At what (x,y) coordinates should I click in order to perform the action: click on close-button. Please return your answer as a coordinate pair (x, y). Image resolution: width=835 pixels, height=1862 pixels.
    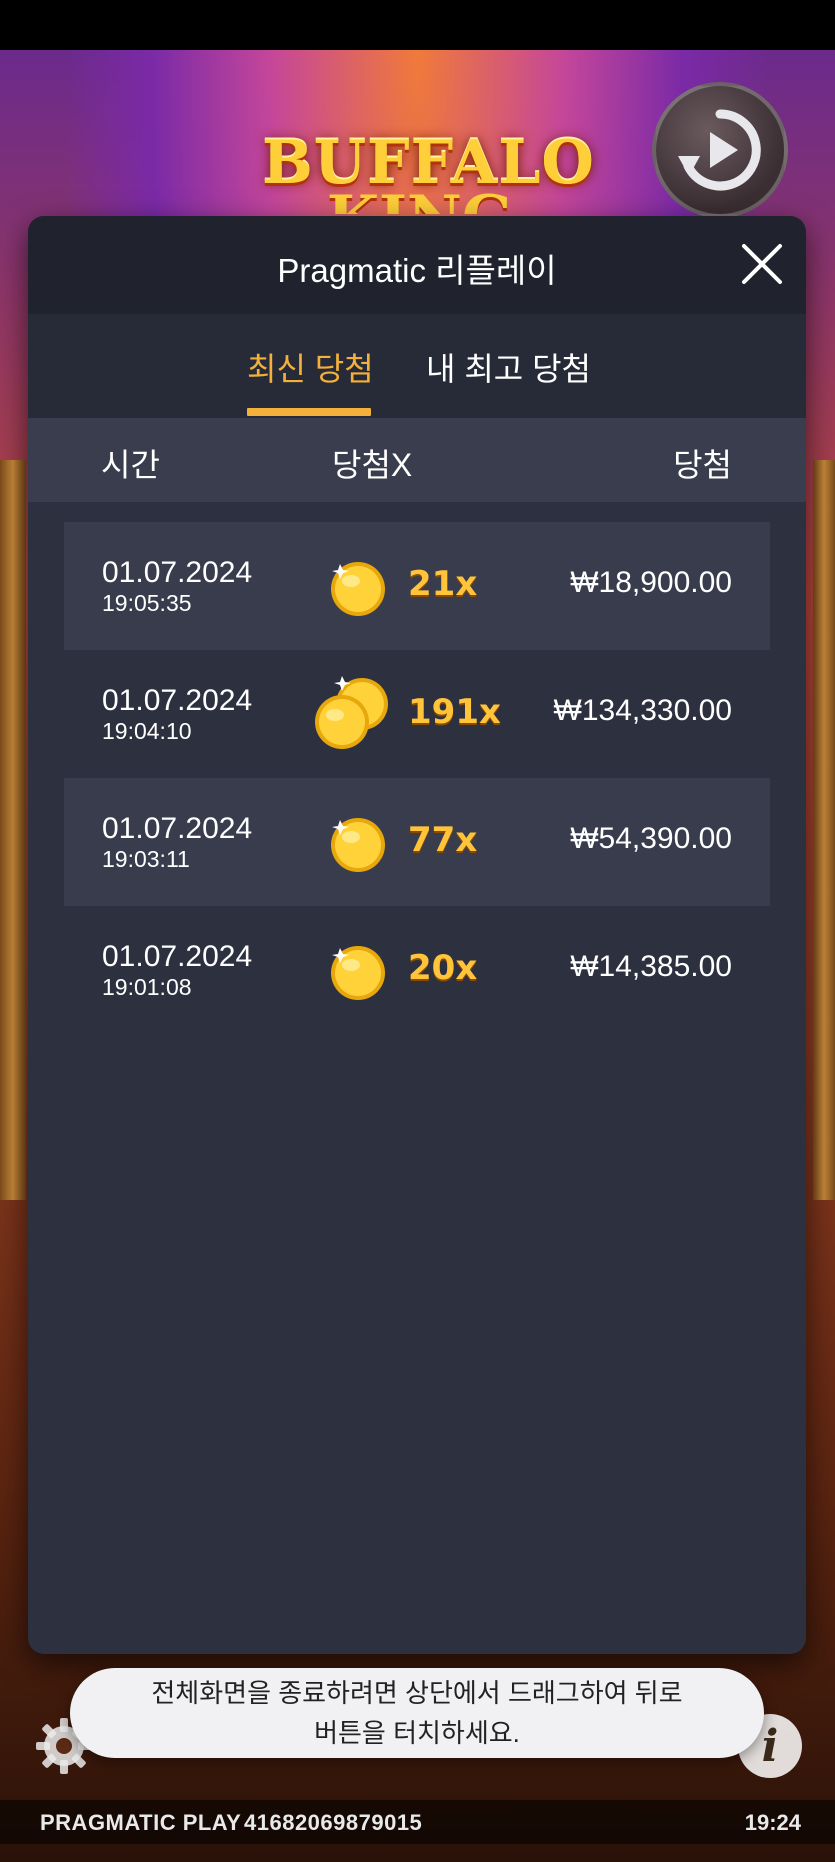
    Looking at the image, I should click on (762, 264).